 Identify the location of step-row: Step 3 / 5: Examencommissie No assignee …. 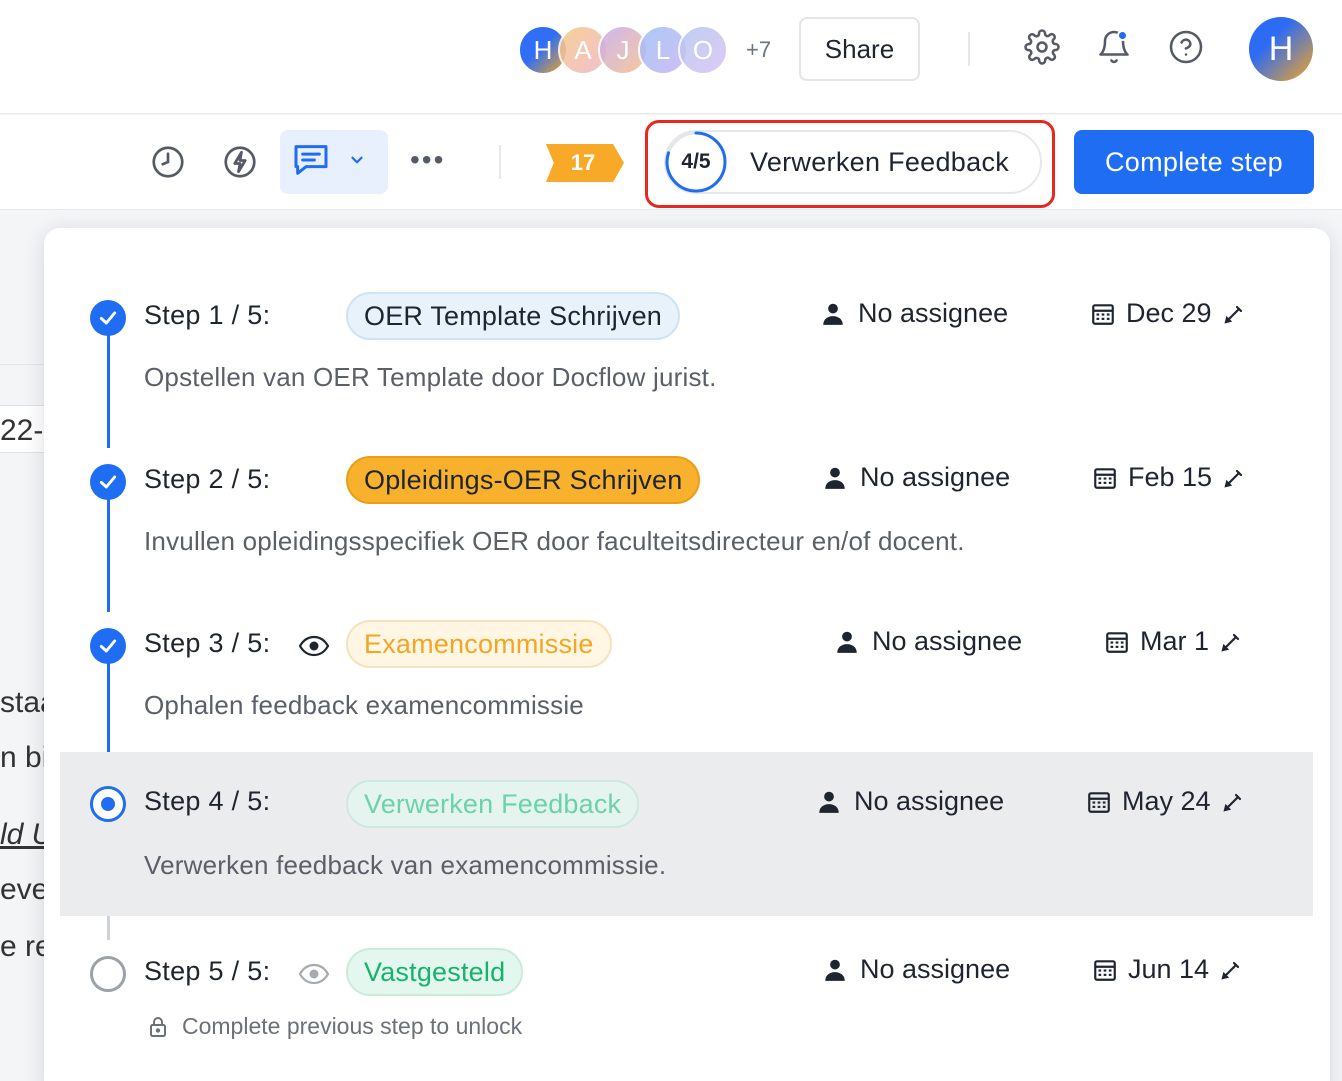
(686, 692).